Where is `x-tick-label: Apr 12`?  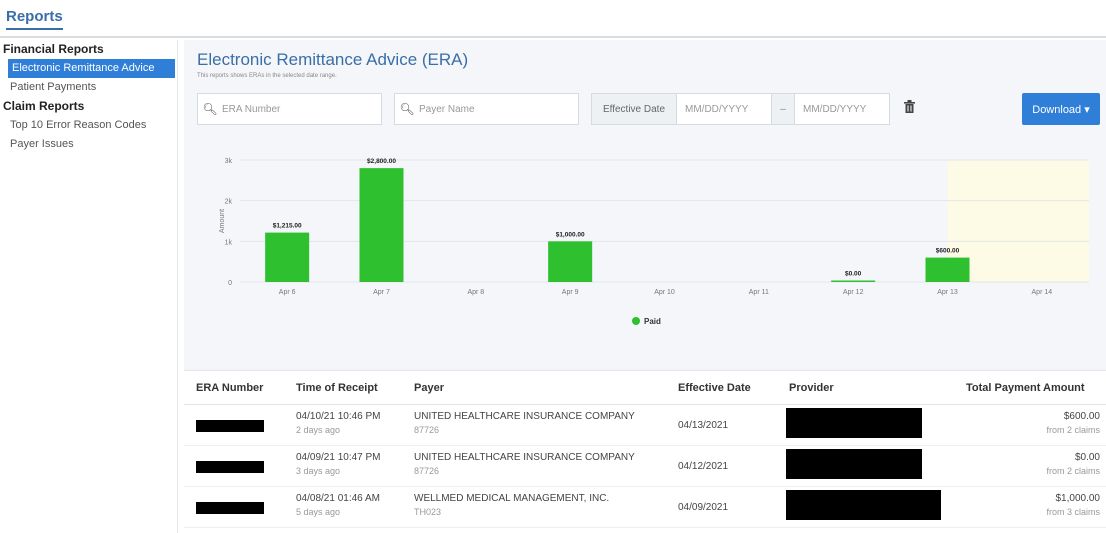 x-tick-label: Apr 12 is located at coordinates (853, 292).